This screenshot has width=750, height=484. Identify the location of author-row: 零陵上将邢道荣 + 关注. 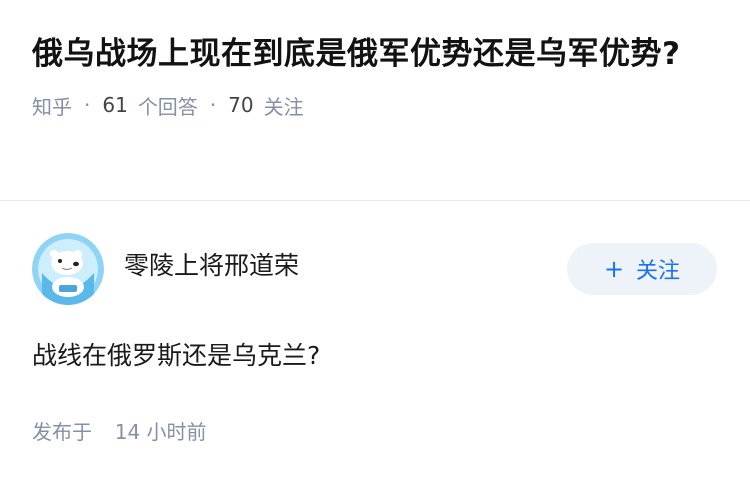
(375, 269).